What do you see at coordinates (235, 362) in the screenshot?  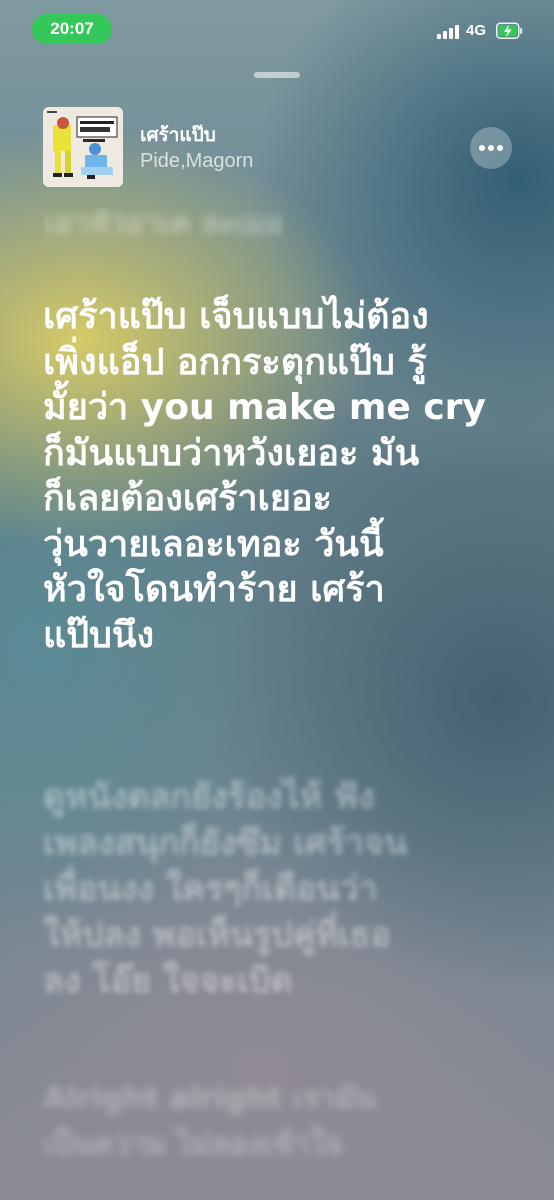 I see `lyric-line: เพิ่งแอ็ป อกกระตุกแป๊บ รู้` at bounding box center [235, 362].